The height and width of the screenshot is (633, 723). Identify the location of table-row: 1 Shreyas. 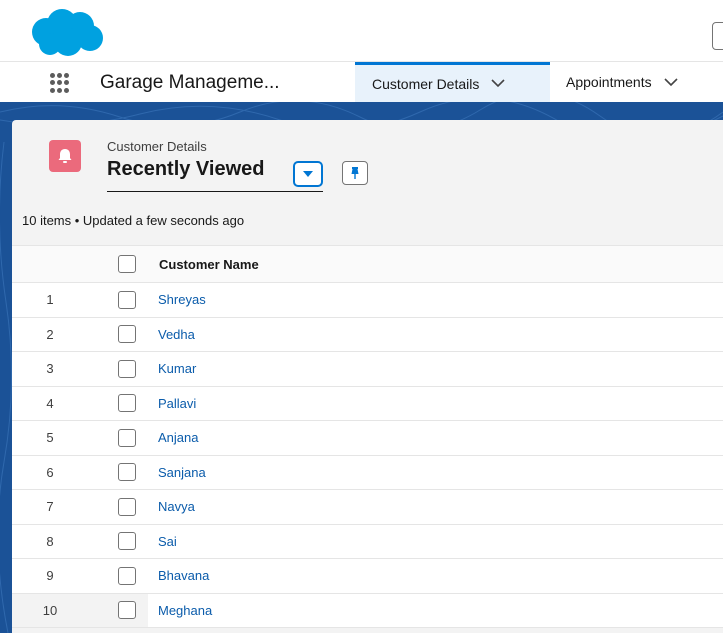
(367, 300).